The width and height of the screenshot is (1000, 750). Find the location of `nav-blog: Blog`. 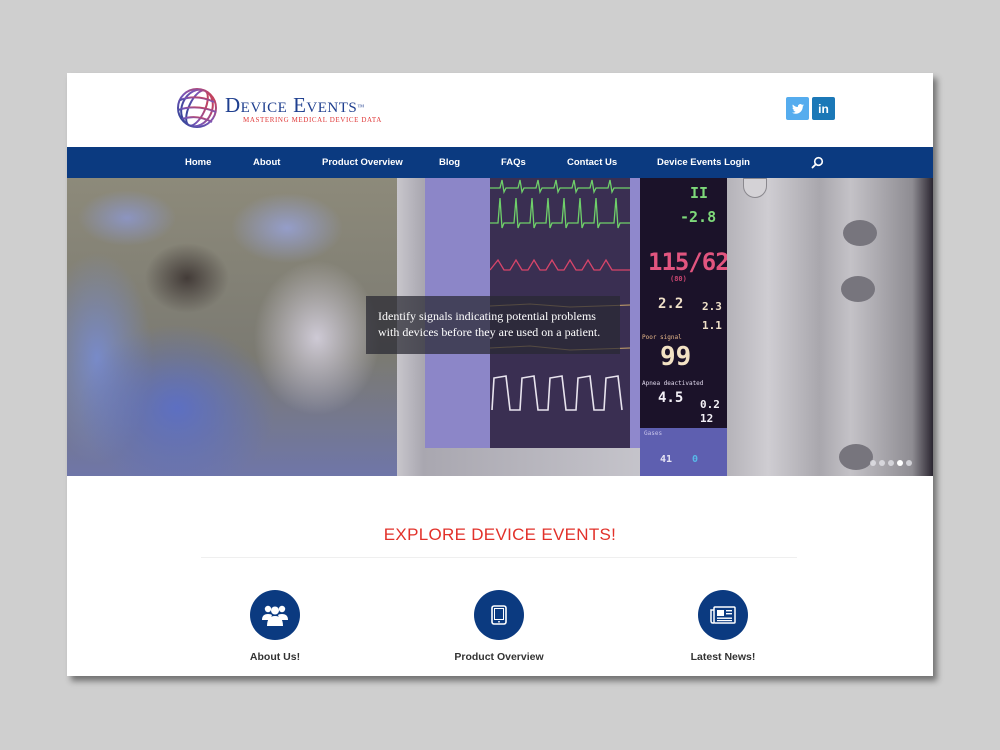

nav-blog: Blog is located at coordinates (449, 162).